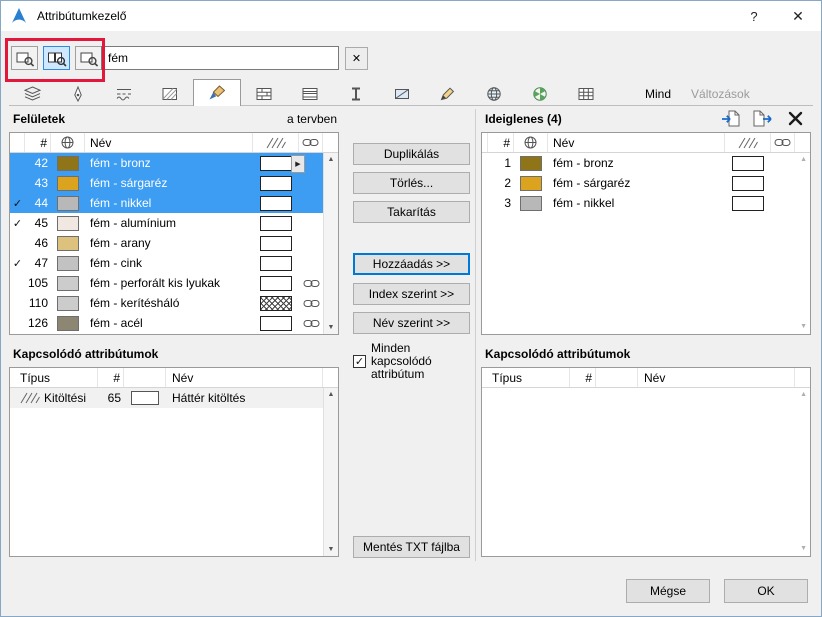 The height and width of the screenshot is (617, 822). What do you see at coordinates (217, 92) in the screenshot?
I see `tab-surfaces` at bounding box center [217, 92].